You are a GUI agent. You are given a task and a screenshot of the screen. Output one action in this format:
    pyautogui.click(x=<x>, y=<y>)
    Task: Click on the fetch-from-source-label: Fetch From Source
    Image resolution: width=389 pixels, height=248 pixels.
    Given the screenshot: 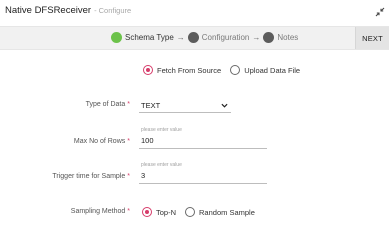 What is the action you would take?
    pyautogui.click(x=189, y=70)
    